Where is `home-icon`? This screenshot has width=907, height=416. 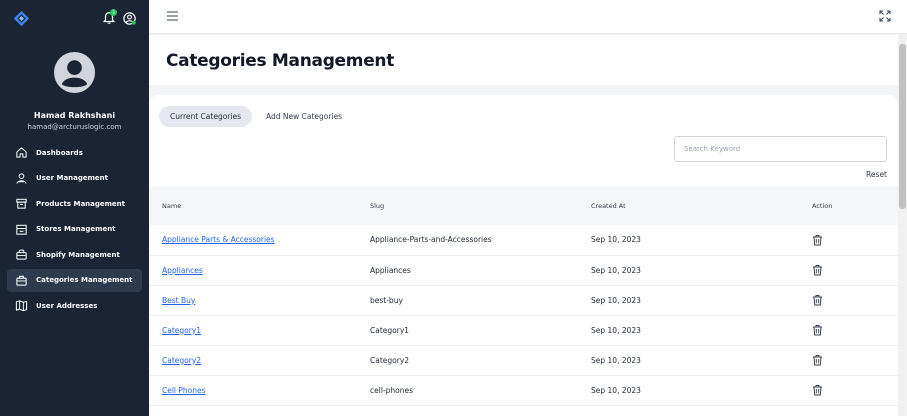 home-icon is located at coordinates (21, 152).